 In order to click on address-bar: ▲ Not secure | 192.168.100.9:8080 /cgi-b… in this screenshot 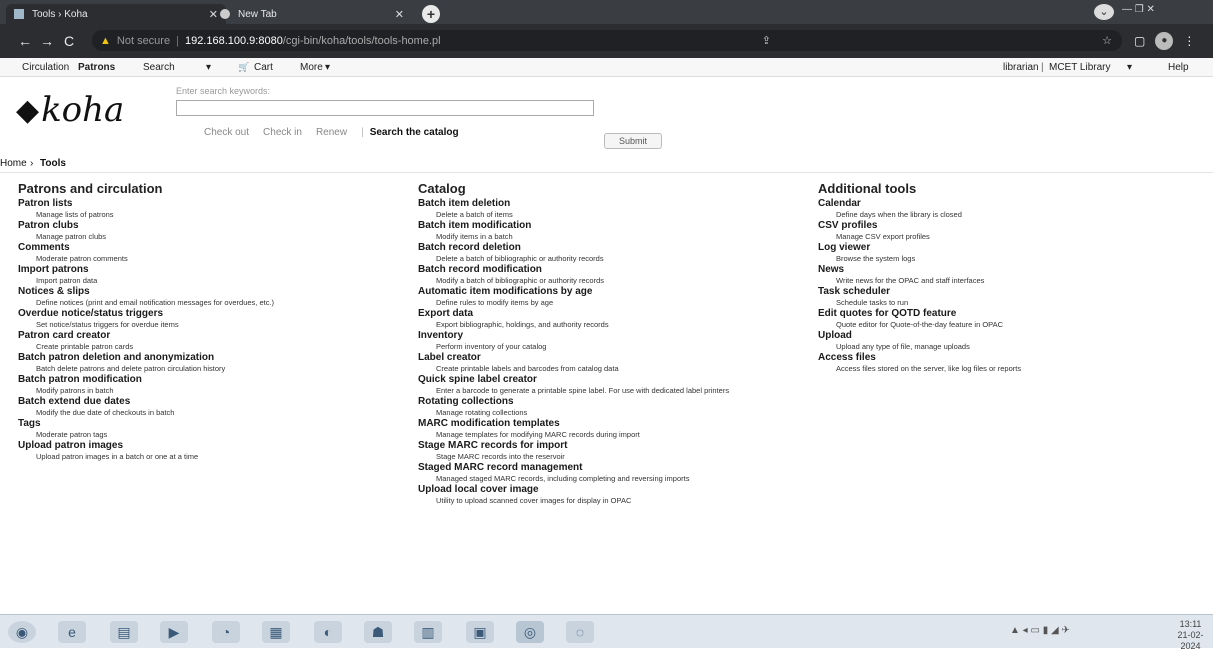, I will do `click(607, 40)`.